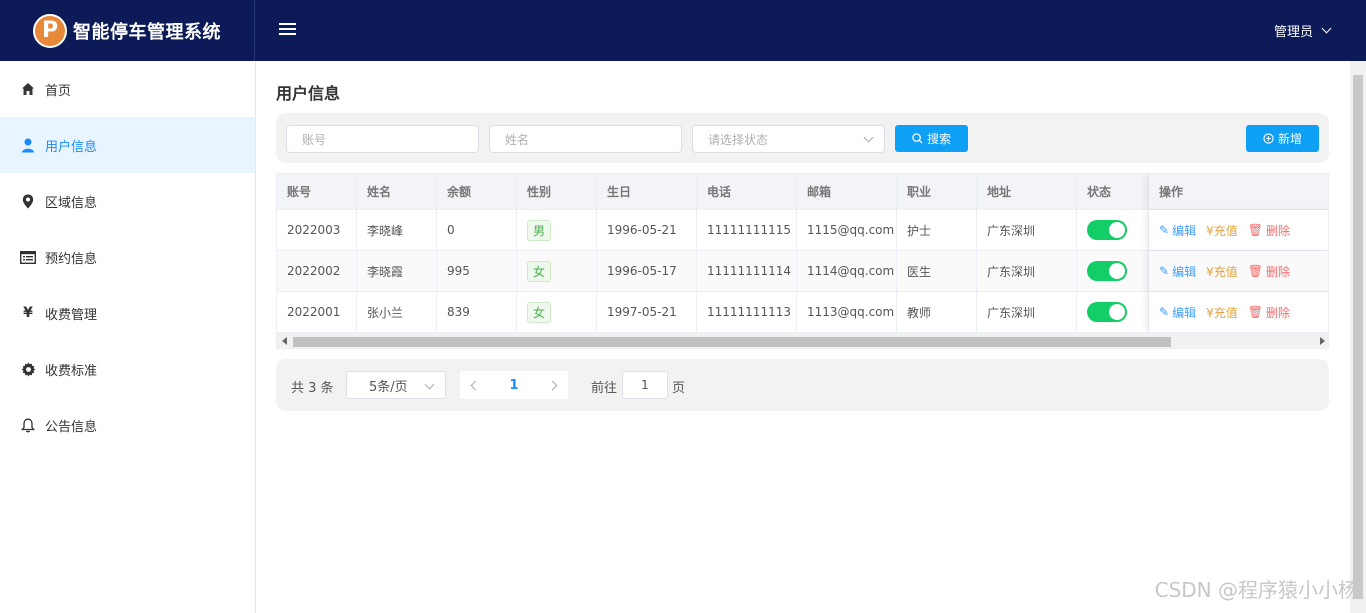  I want to click on goto-page-input: 1, so click(645, 385).